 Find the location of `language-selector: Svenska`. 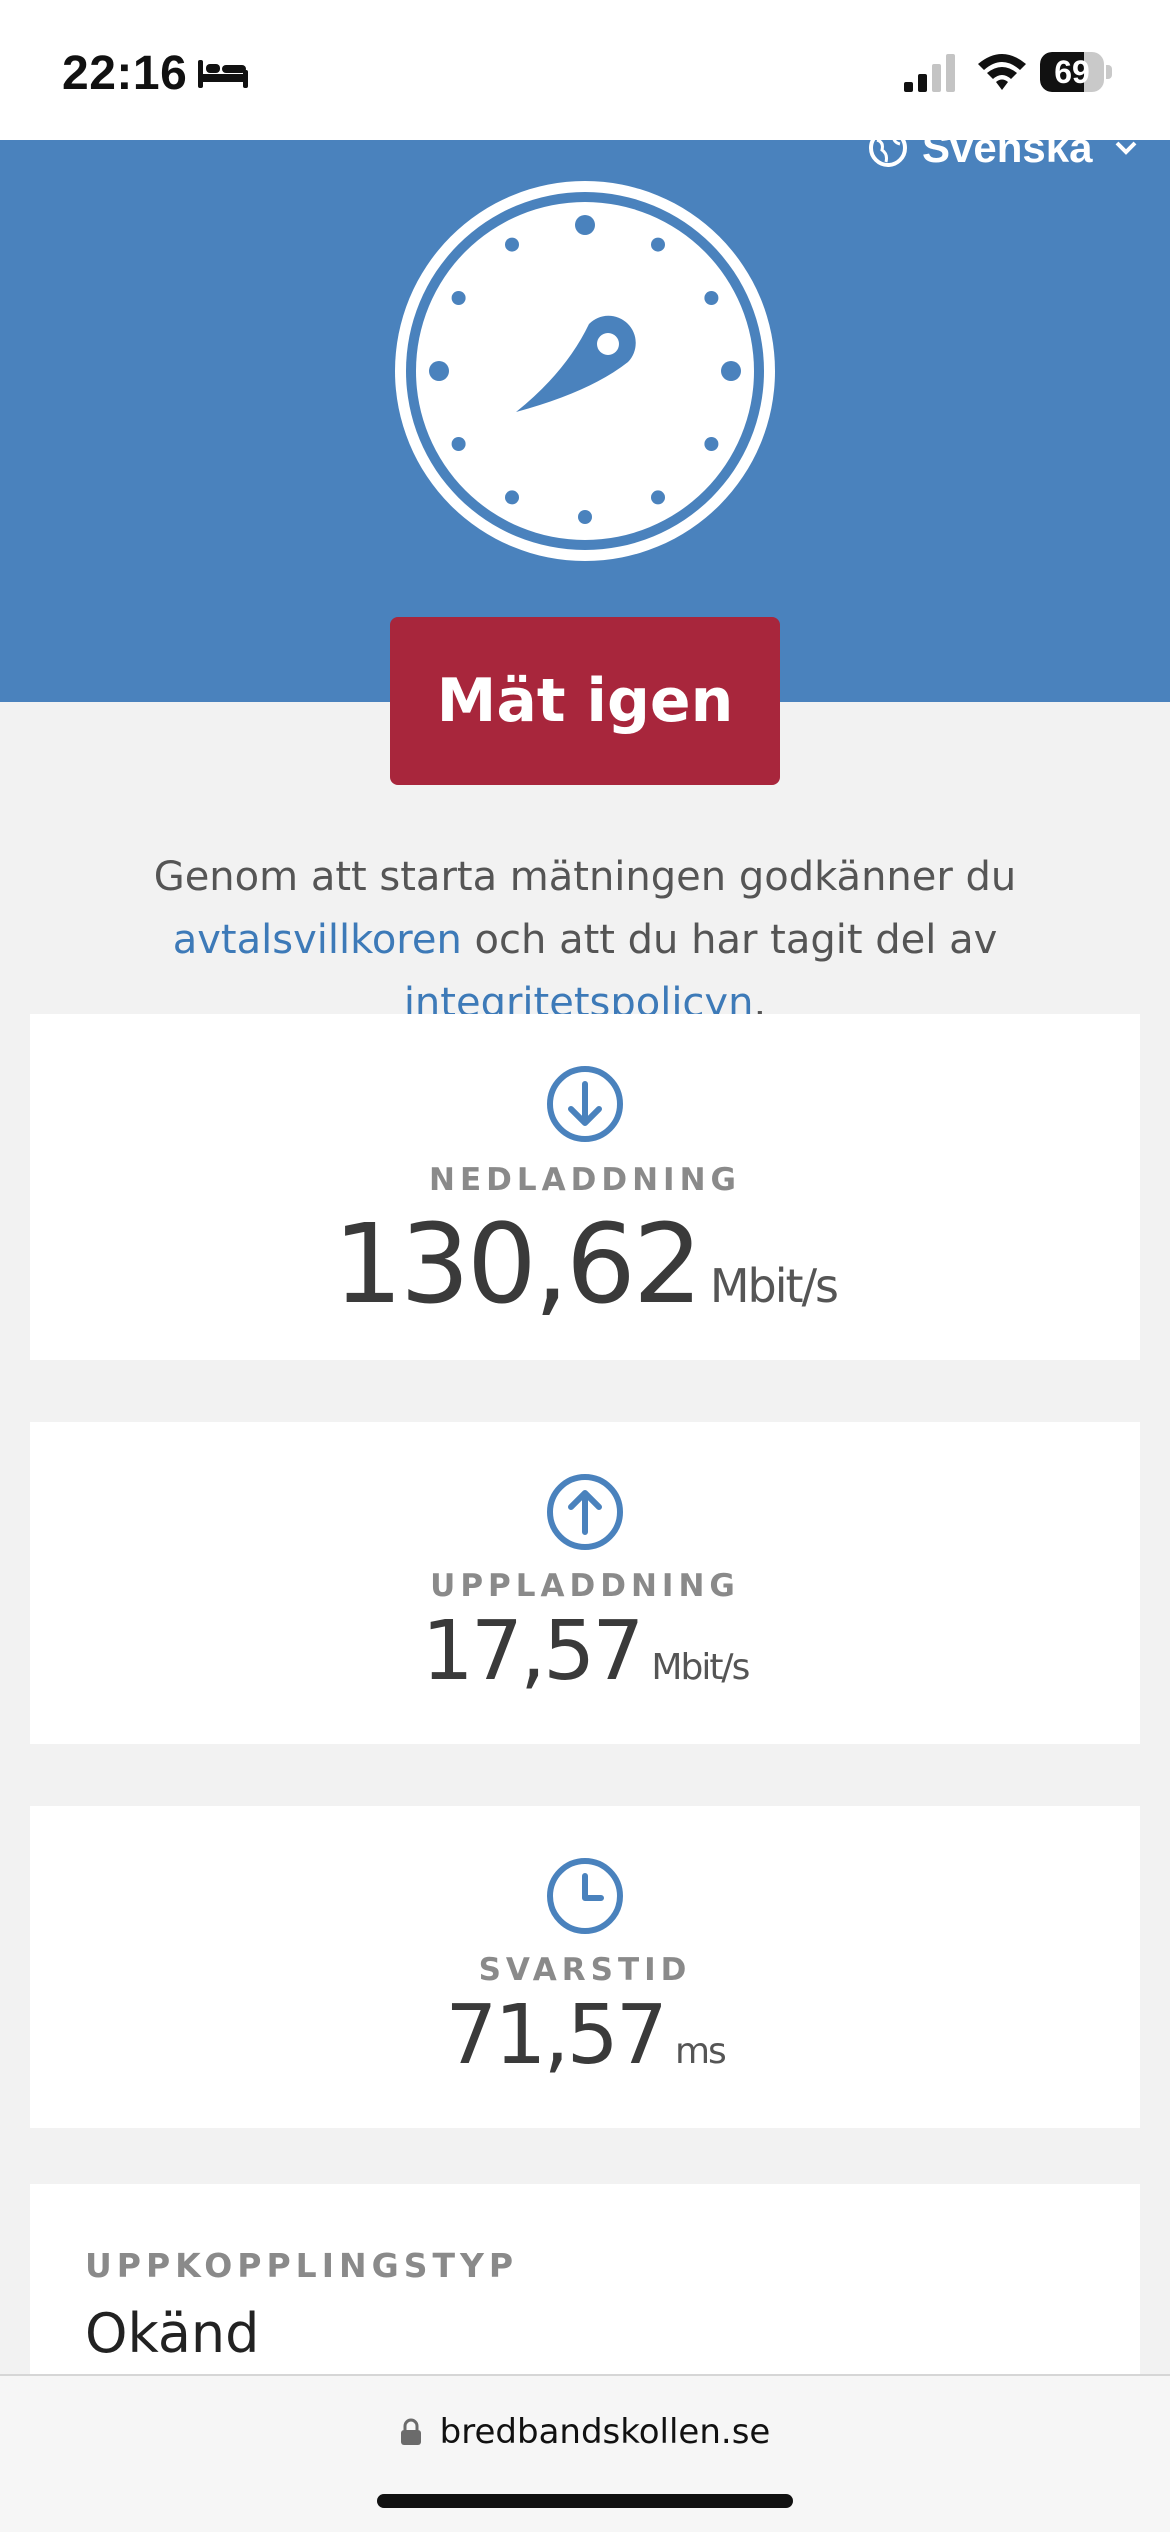

language-selector: Svenska is located at coordinates (1003, 159).